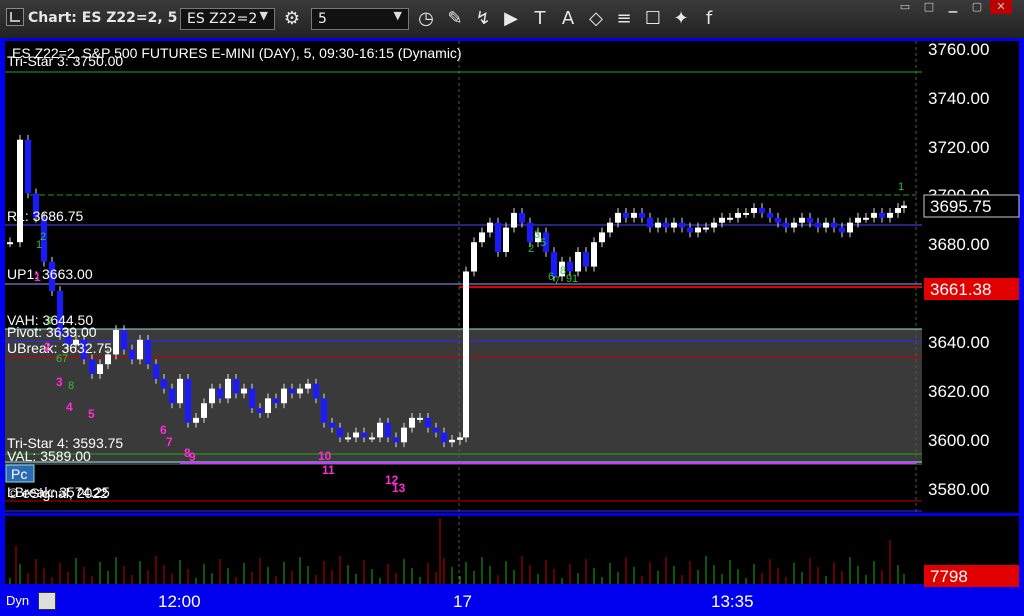 The height and width of the screenshot is (616, 1024). Describe the element at coordinates (483, 19) in the screenshot. I see `line-draw-icon: ↯` at that location.